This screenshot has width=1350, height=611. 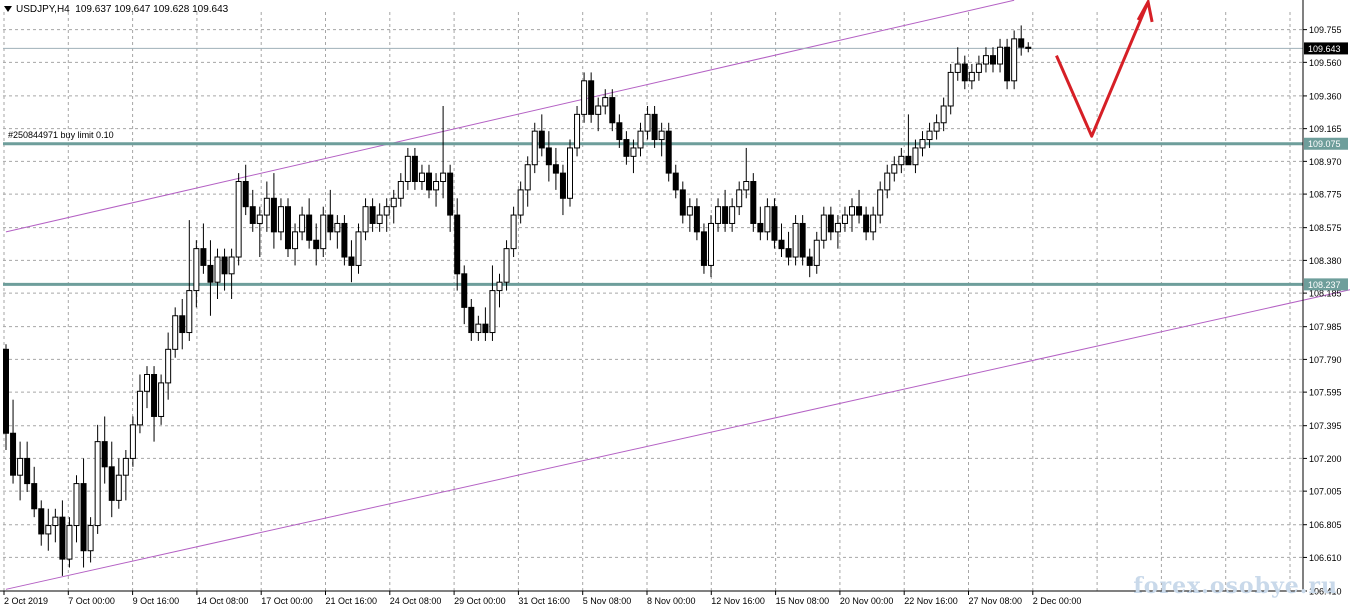 I want to click on price-tick-label: 107.985, so click(x=1325, y=327).